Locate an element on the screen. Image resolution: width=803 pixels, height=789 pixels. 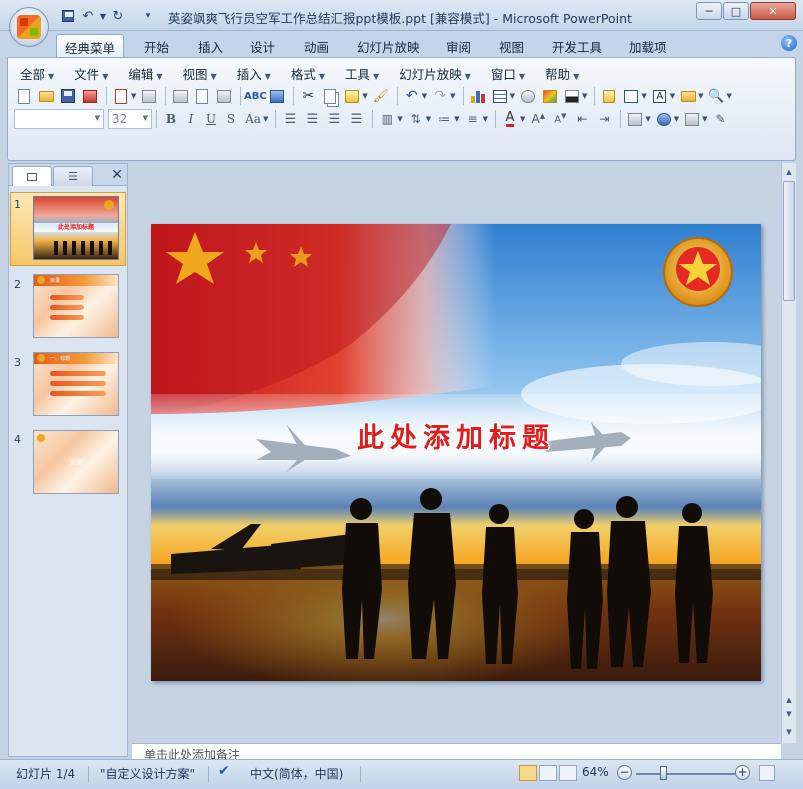
email-icon is located at coordinates (121, 96).